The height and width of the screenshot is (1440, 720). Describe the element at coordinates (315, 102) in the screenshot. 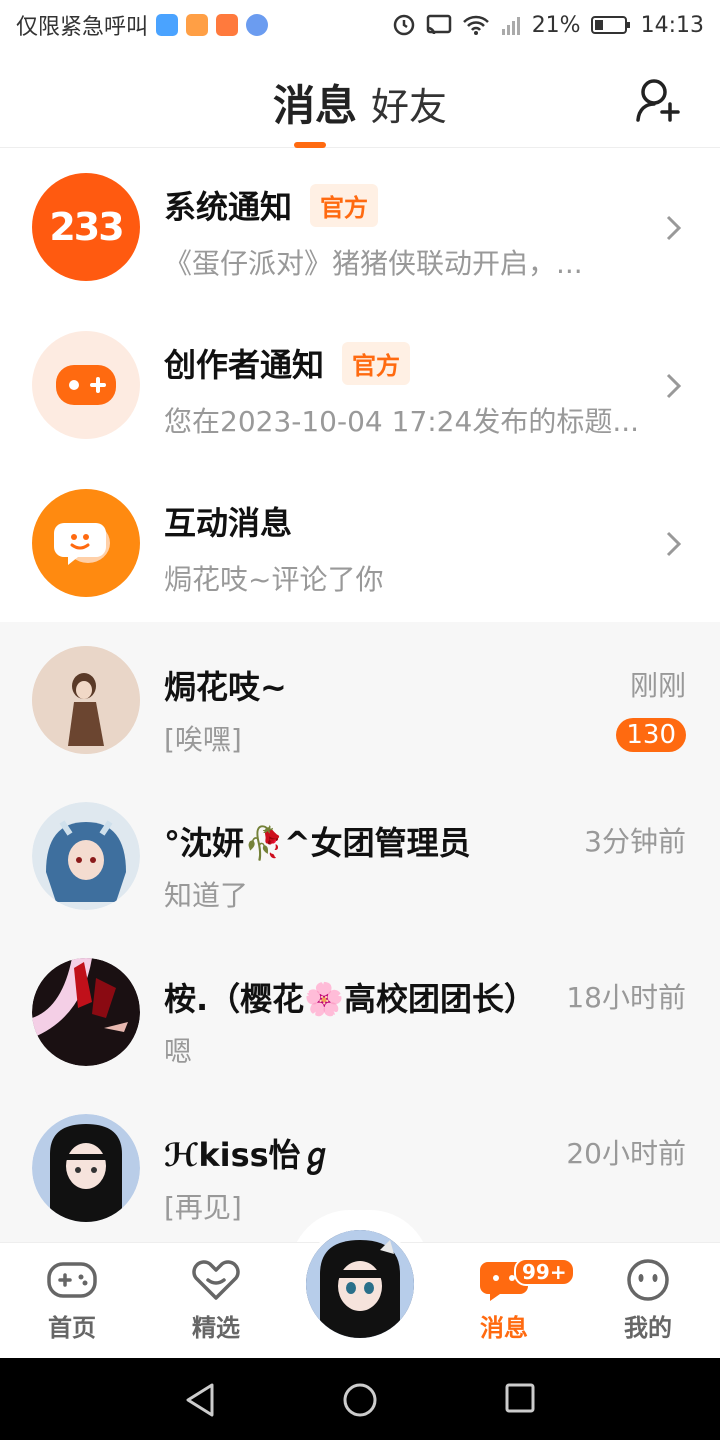

I see `tab-messages: 消息` at that location.